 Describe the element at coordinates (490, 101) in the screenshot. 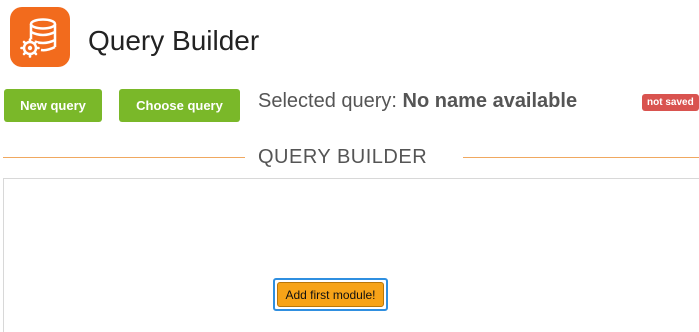

I see `selected-query-name: No name available` at that location.